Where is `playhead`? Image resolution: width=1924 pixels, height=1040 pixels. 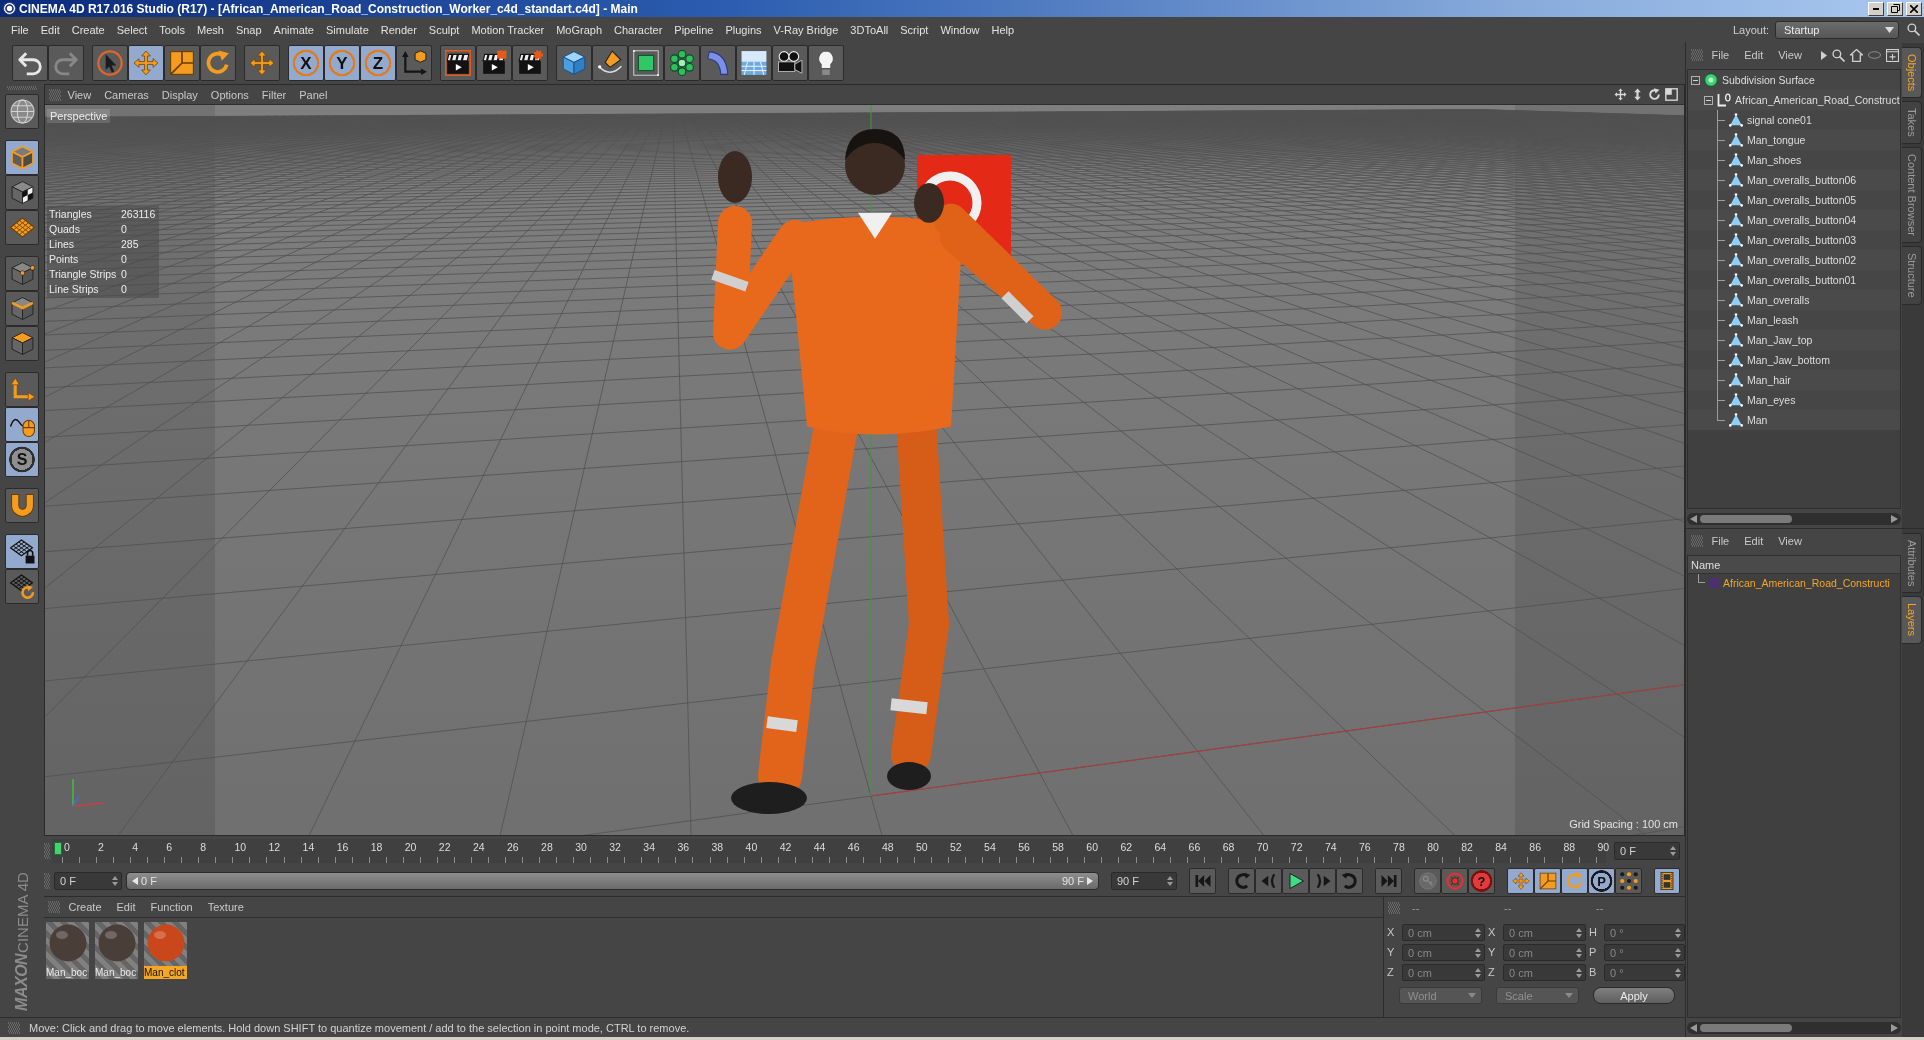
playhead is located at coordinates (58, 848).